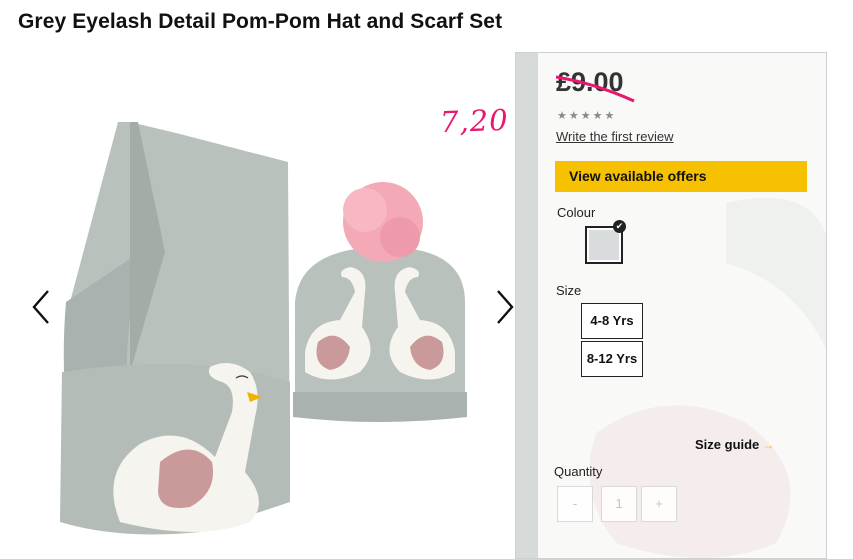 This screenshot has height=559, width=853. Describe the element at coordinates (612, 359) in the screenshot. I see `size-option-8-12: 8-12 Yrs` at that location.